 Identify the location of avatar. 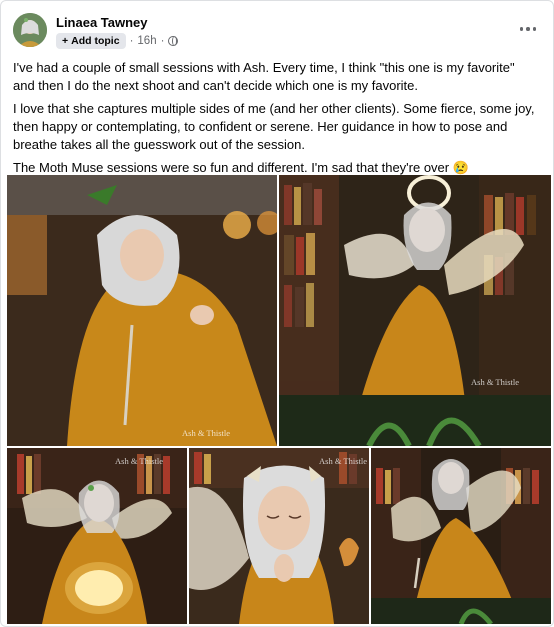
(30, 30).